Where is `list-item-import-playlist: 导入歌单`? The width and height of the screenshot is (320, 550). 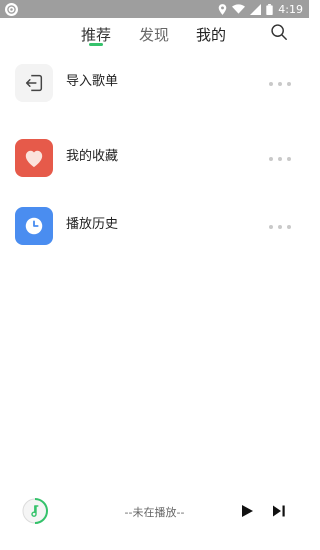 list-item-import-playlist: 导入歌单 is located at coordinates (154, 84).